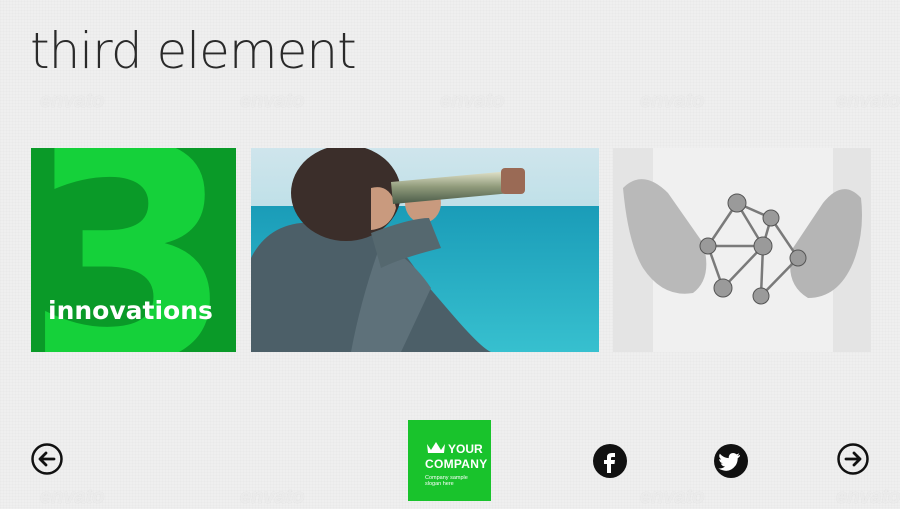 Image resolution: width=900 pixels, height=509 pixels. I want to click on hands-molecule-photo, so click(742, 250).